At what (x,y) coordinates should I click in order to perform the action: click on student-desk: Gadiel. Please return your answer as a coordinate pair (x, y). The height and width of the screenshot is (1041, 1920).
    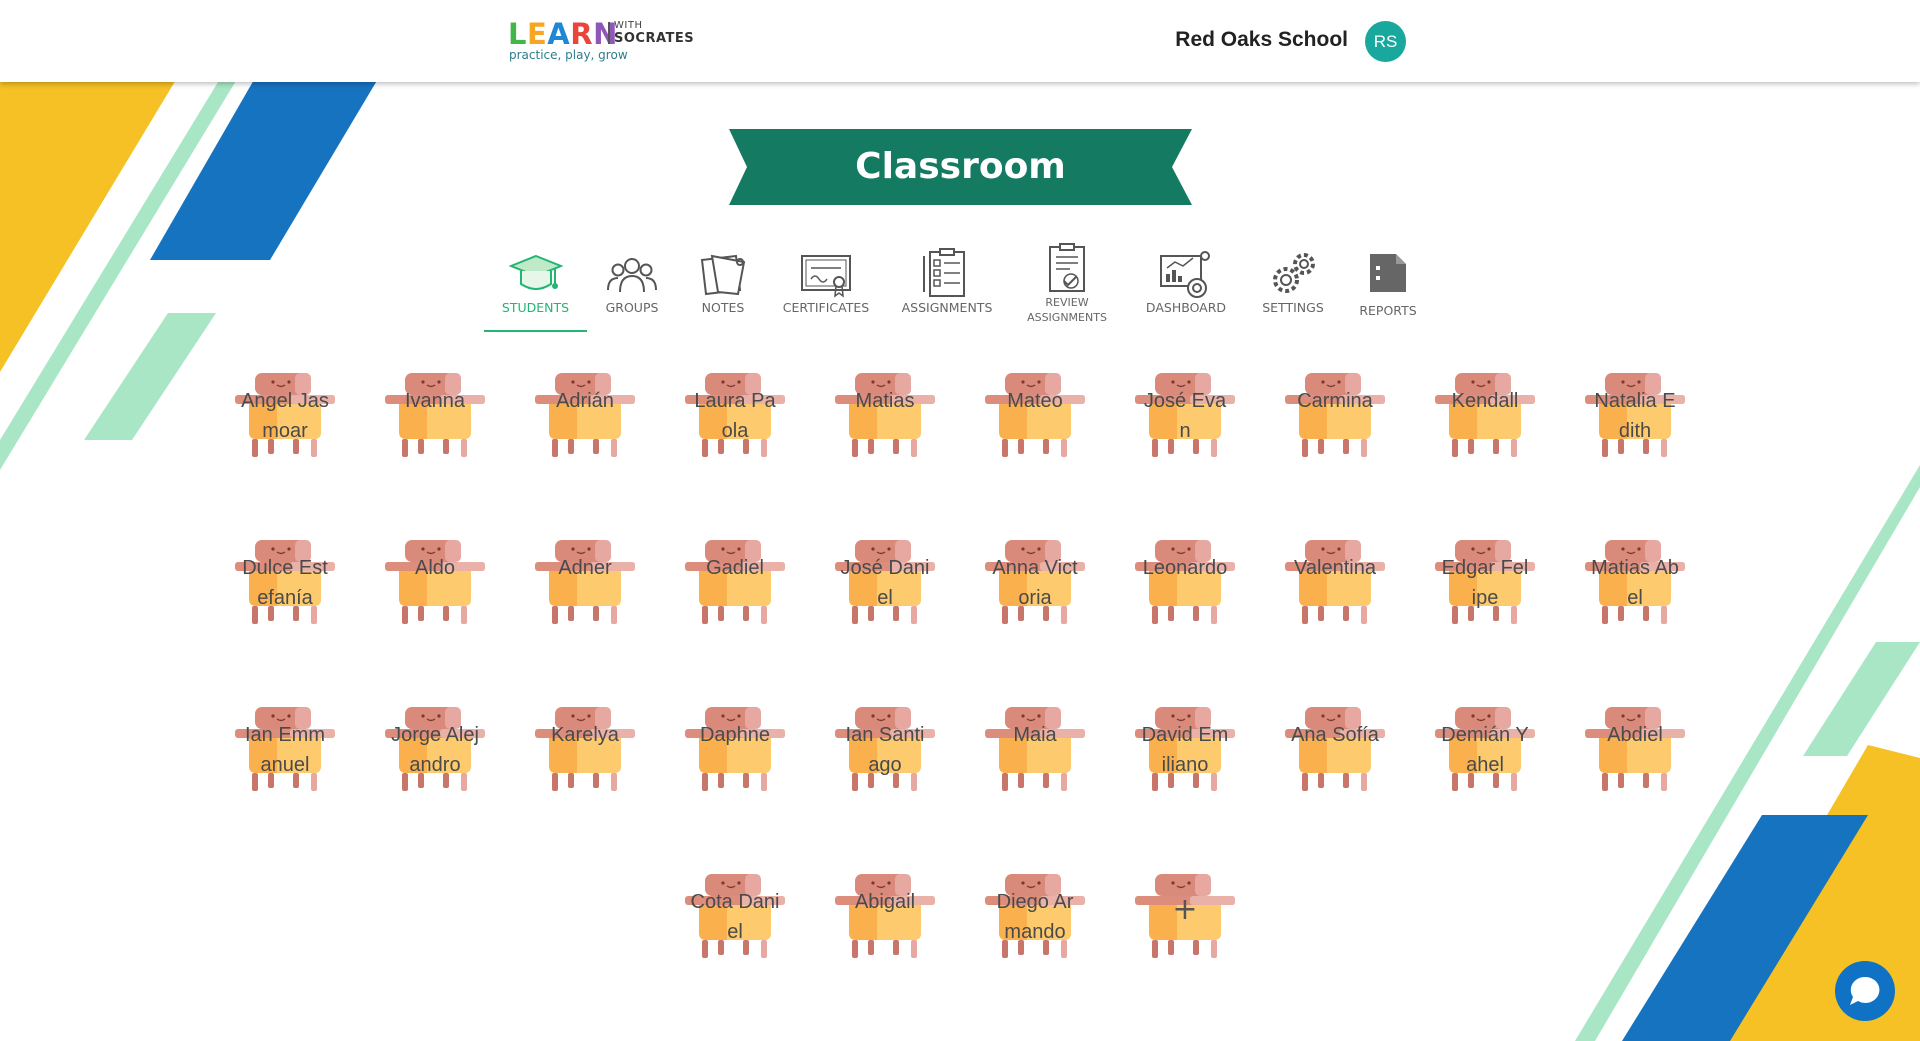
    Looking at the image, I should click on (735, 586).